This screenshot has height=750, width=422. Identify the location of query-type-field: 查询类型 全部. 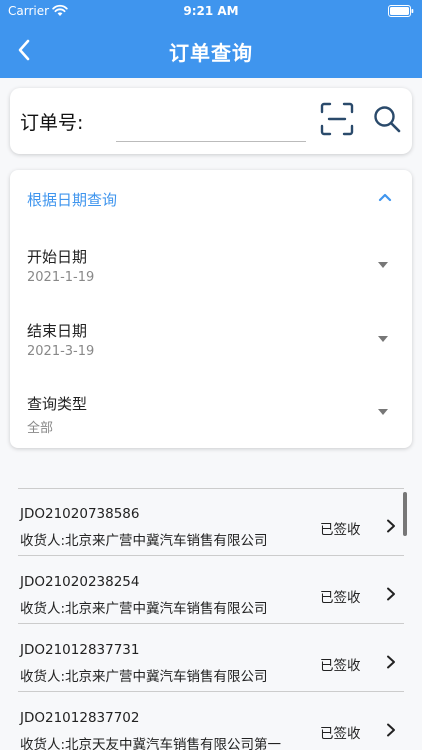
(211, 418).